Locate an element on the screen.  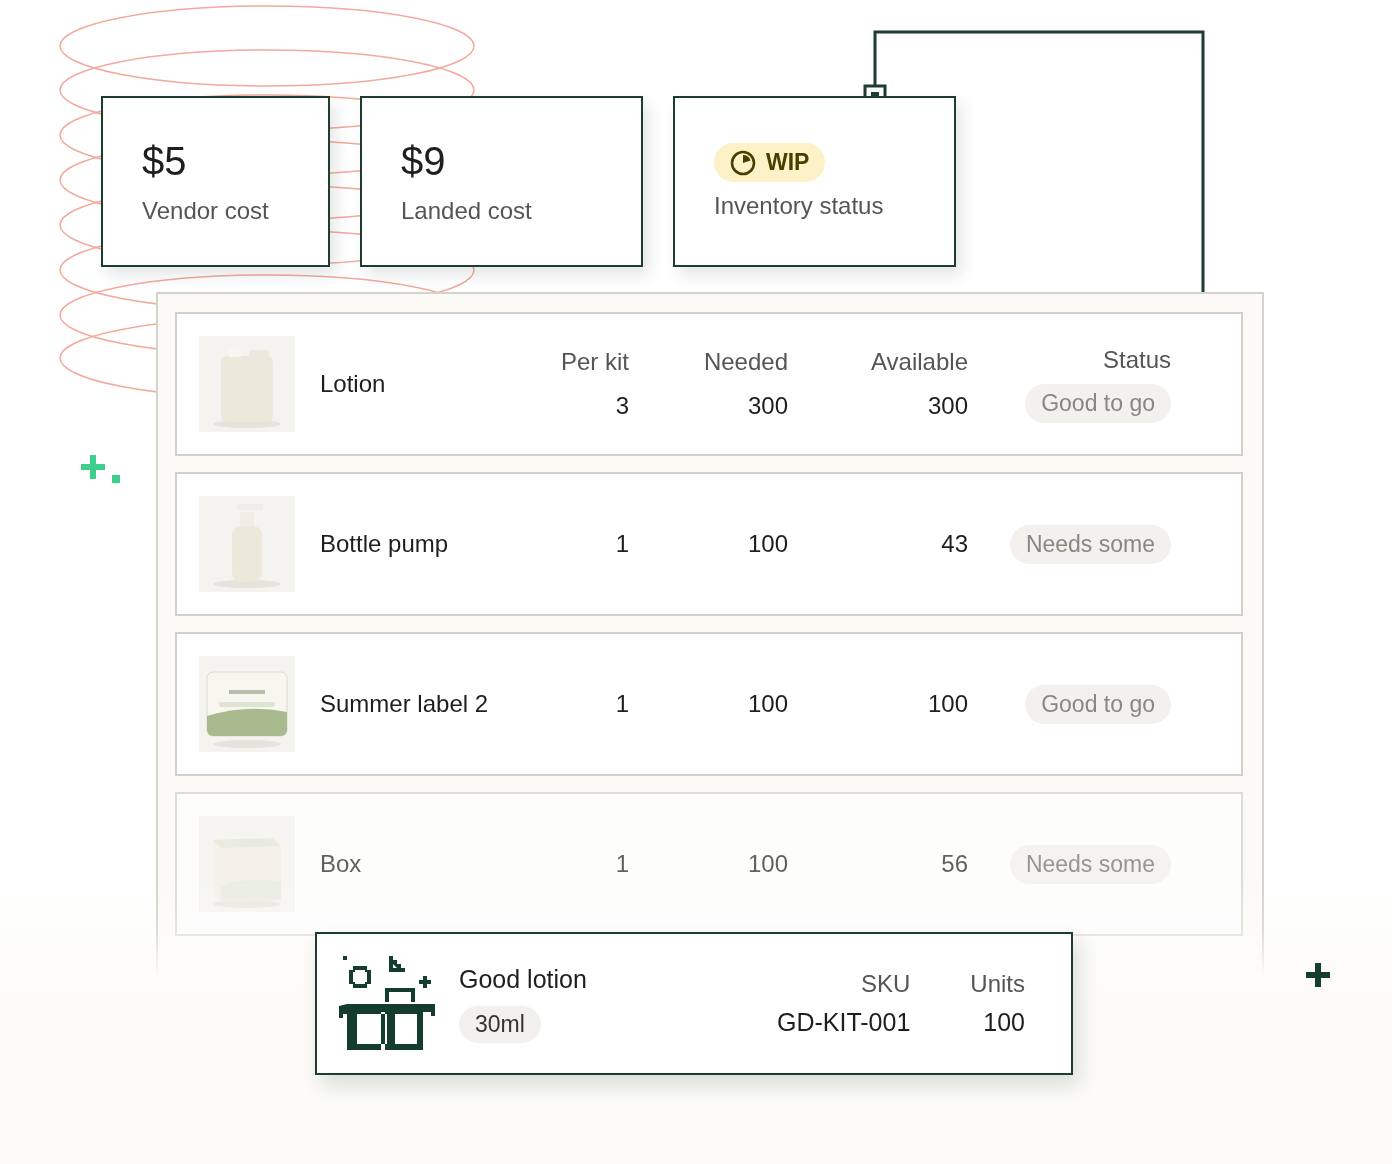
column-header: Needed is located at coordinates (745, 362).